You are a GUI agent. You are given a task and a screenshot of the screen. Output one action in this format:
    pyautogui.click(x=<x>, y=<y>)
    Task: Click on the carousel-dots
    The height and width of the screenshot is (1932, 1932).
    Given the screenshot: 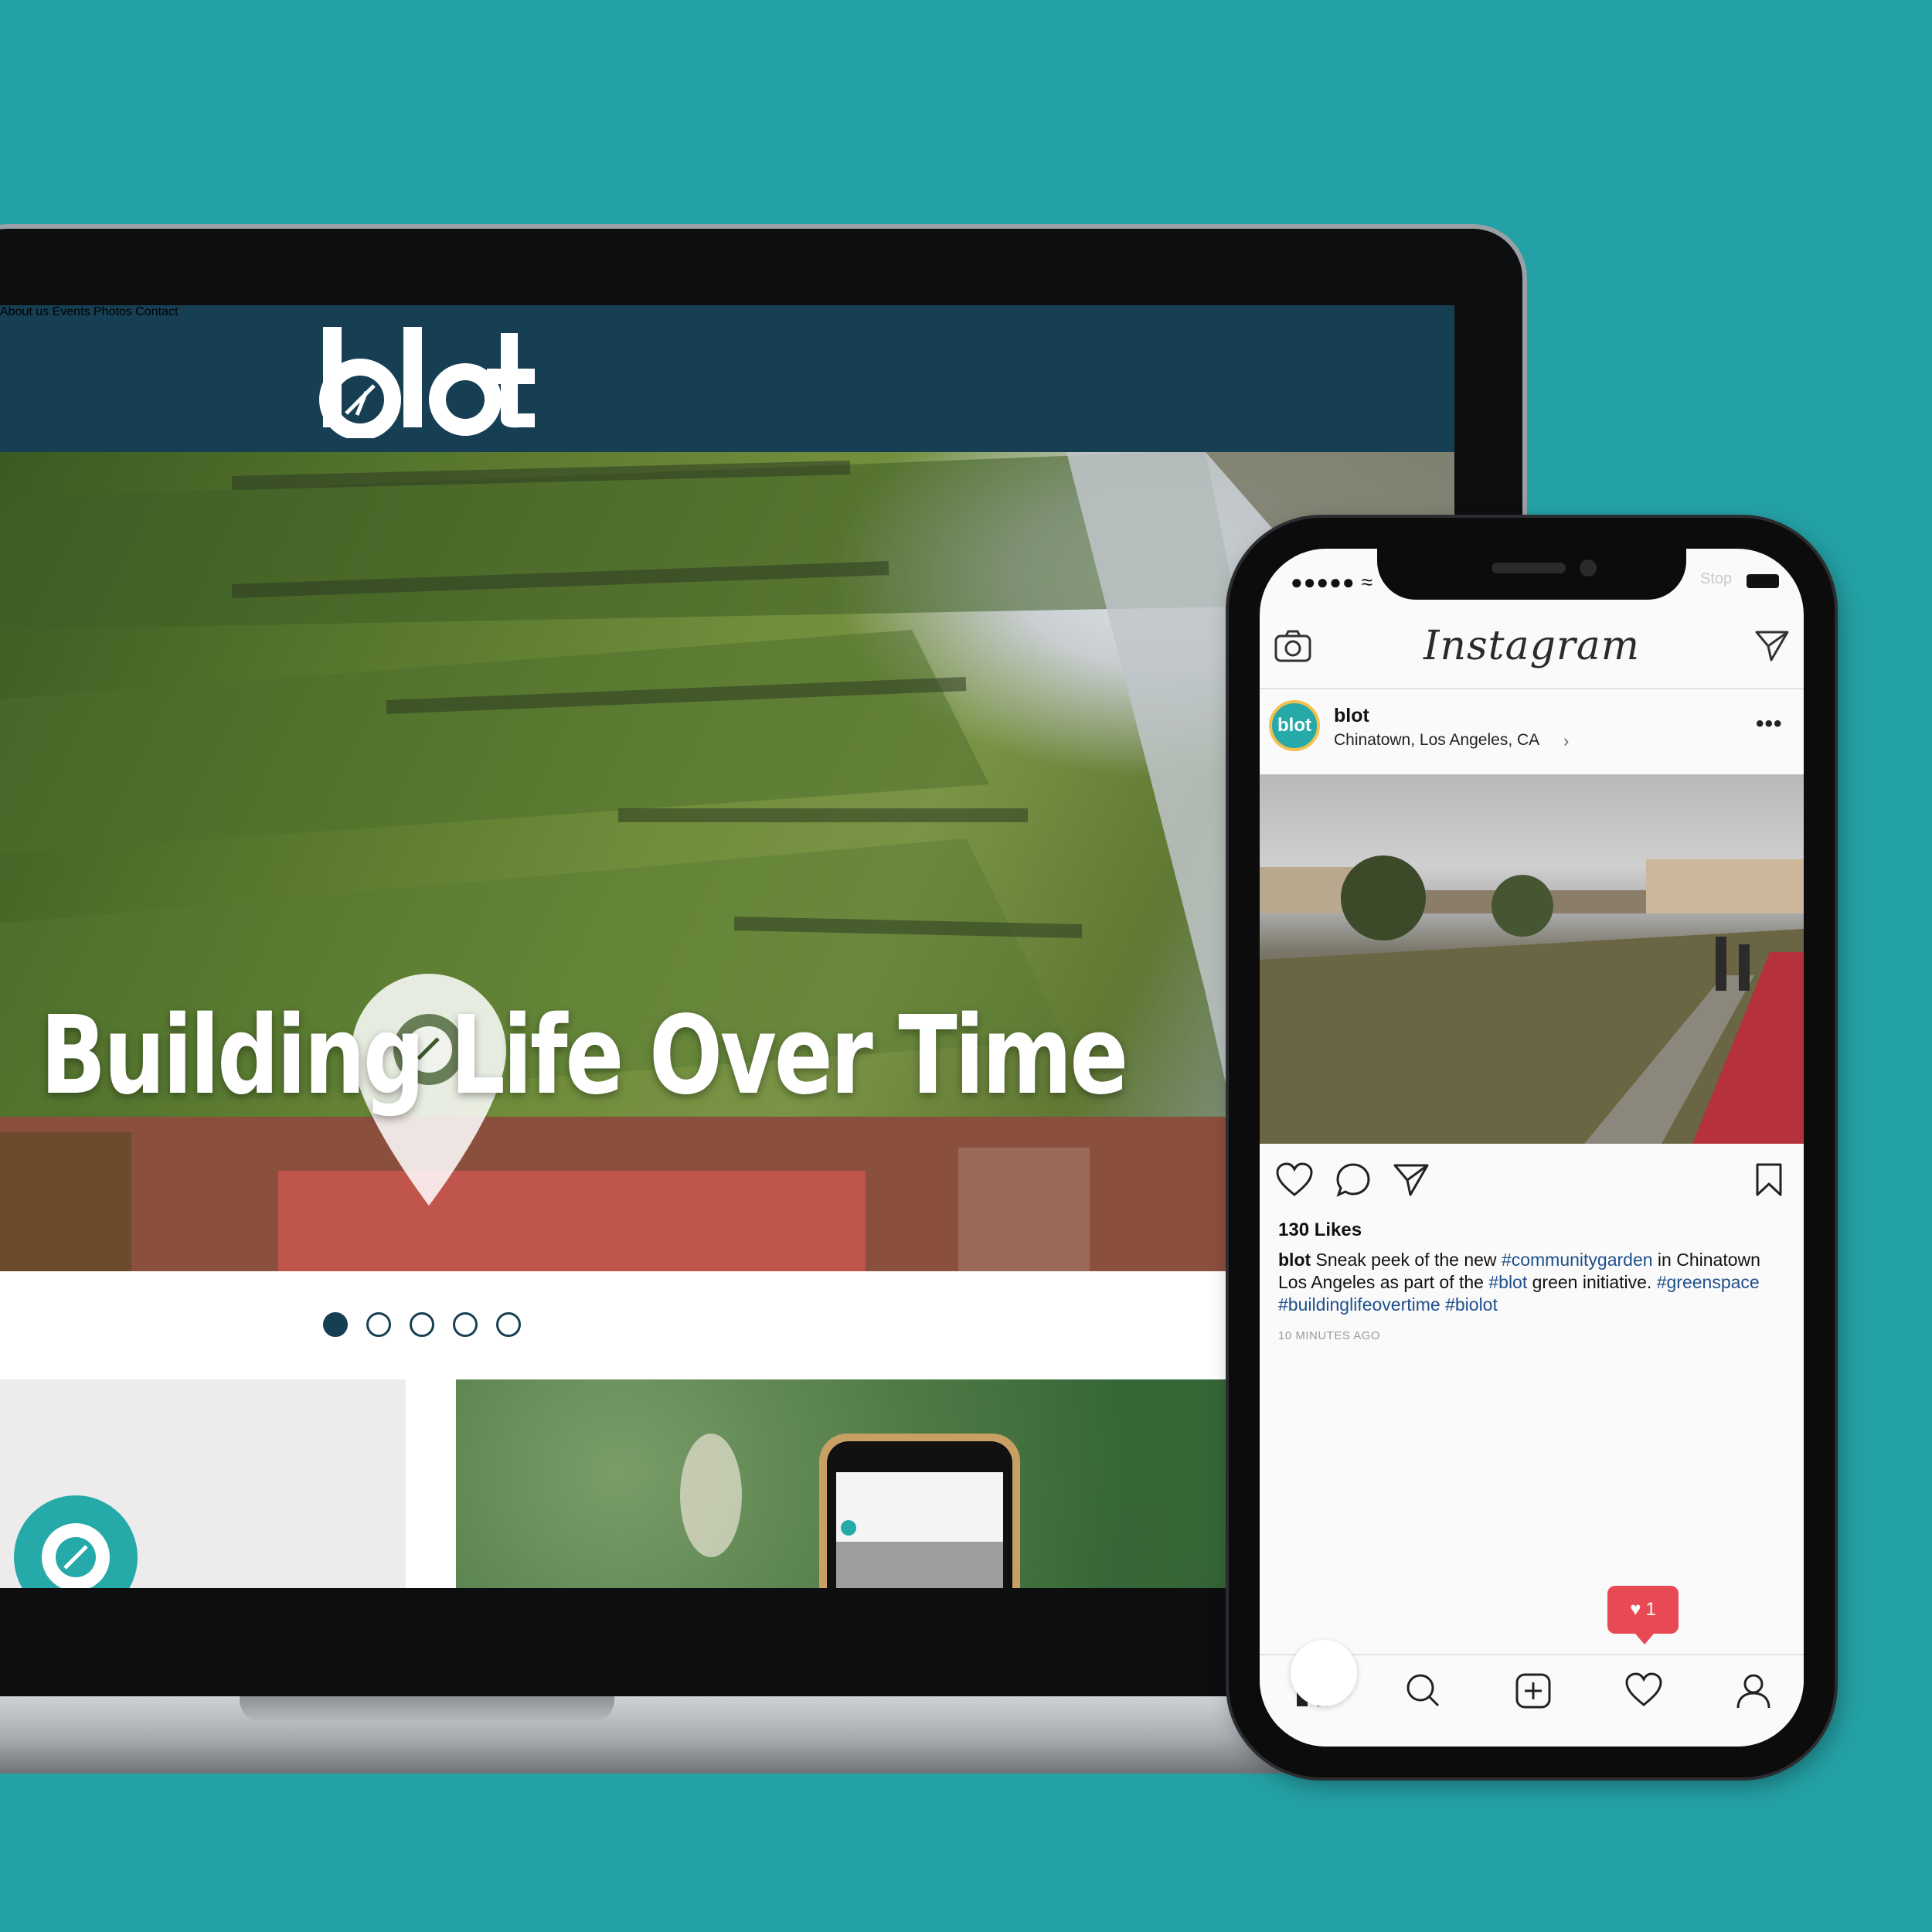 What is the action you would take?
    pyautogui.click(x=422, y=1325)
    